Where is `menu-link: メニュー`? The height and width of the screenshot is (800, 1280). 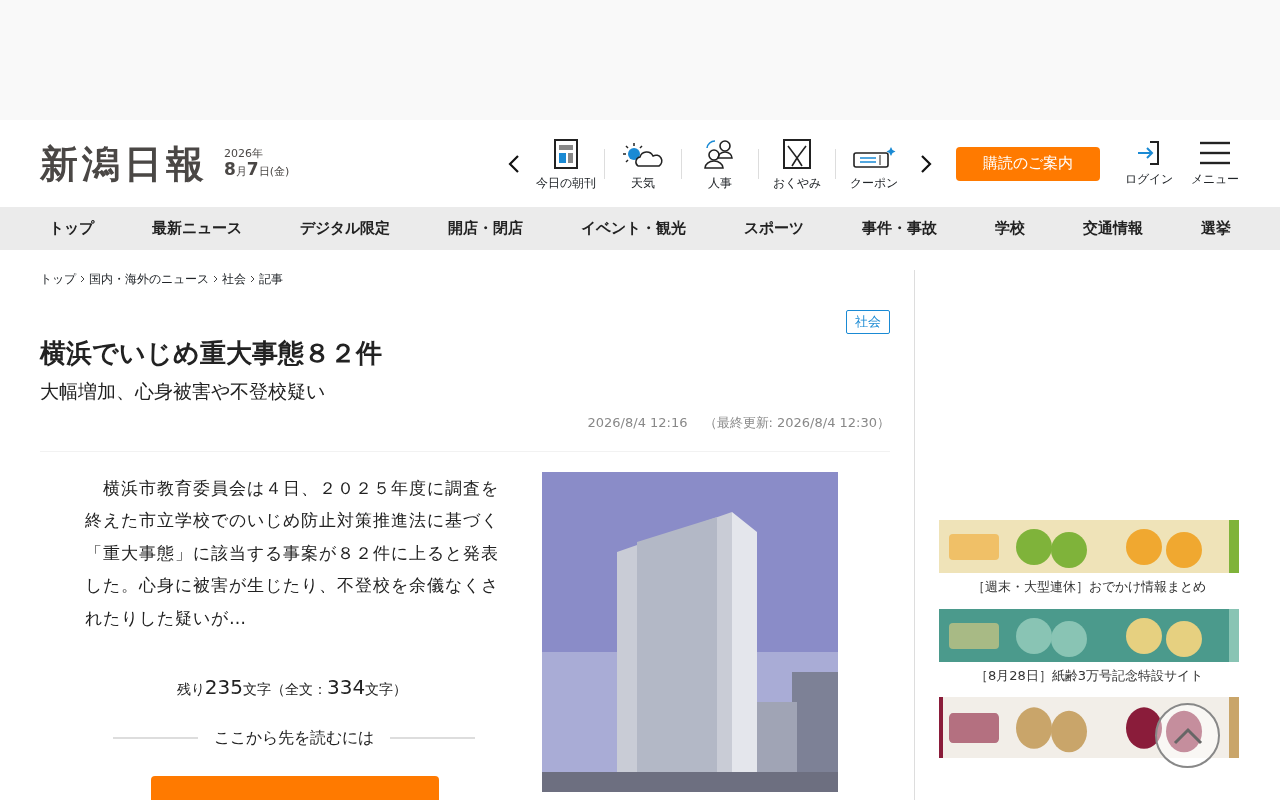
menu-link: メニュー is located at coordinates (1215, 163).